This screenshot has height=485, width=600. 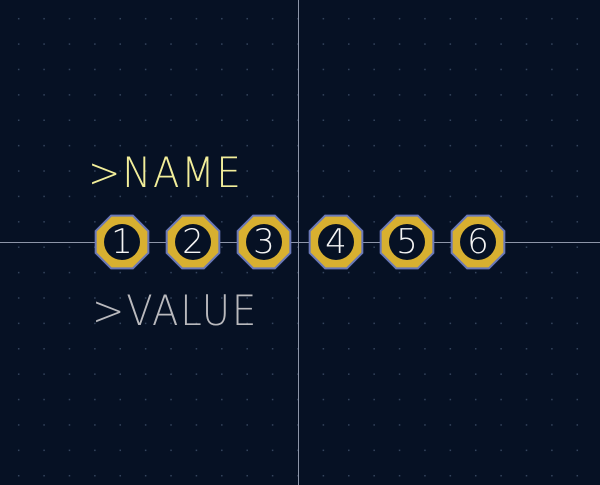 I want to click on pad-6: 6, so click(x=478, y=242).